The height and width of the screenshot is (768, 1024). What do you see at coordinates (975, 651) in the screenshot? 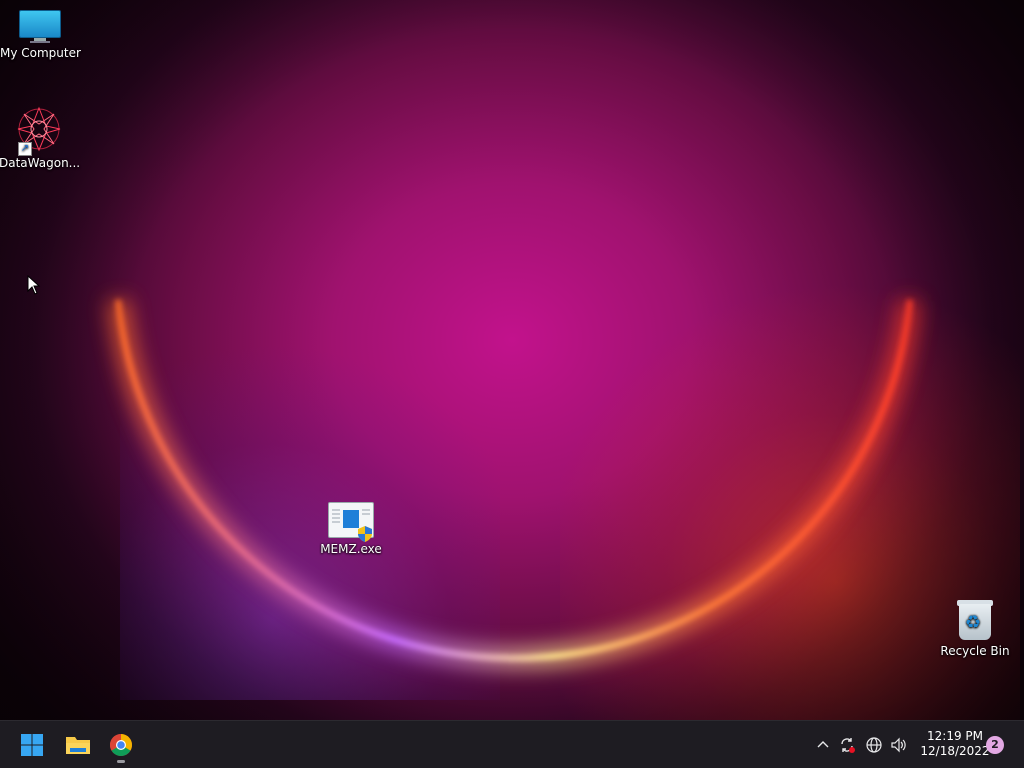
I see `desktop-icon-label: Recycle Bin` at bounding box center [975, 651].